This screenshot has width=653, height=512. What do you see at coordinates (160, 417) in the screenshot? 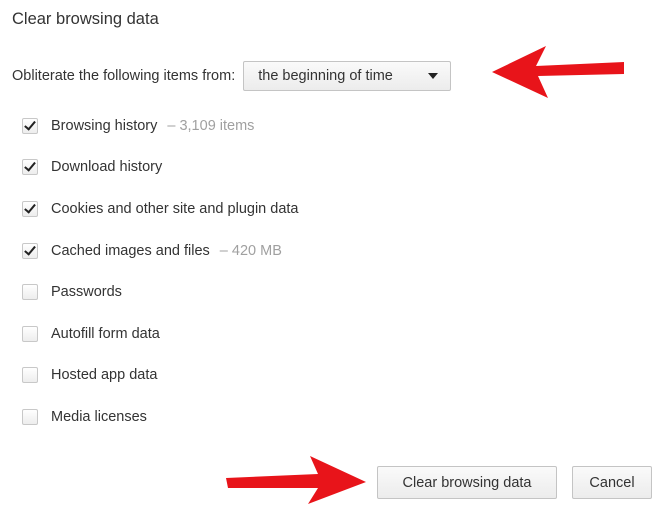
I see `item-media-licenses: Media licenses` at bounding box center [160, 417].